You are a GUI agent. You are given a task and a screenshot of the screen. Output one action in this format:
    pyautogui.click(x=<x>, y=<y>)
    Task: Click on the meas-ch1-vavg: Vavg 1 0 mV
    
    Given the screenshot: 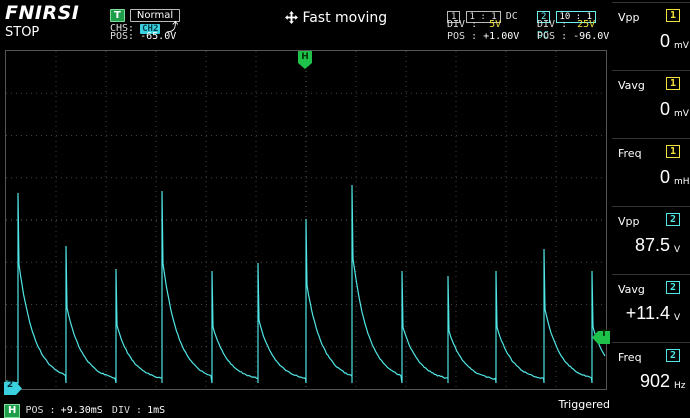 What is the action you would take?
    pyautogui.click(x=651, y=103)
    